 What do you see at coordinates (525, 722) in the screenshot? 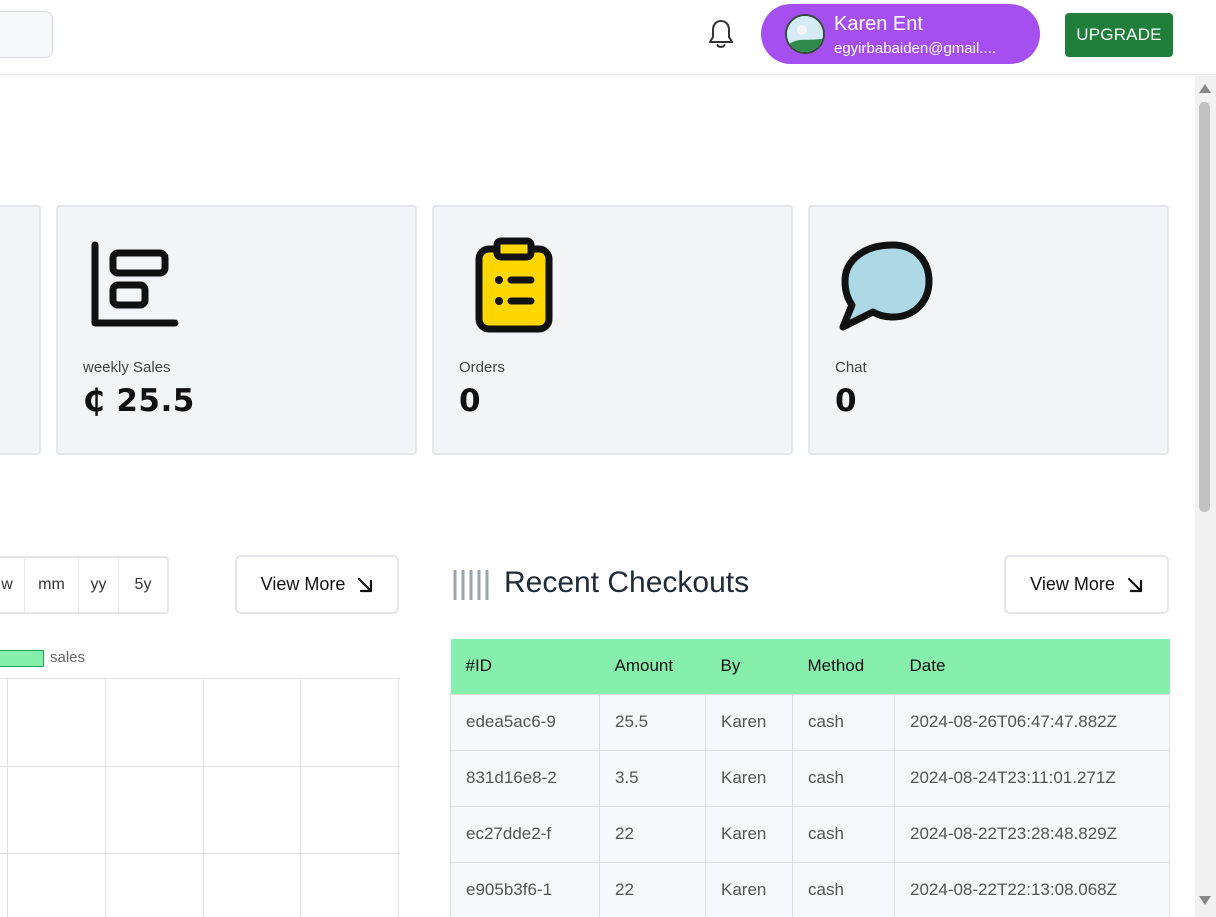
I see `cell-id: edea5ac6-9` at bounding box center [525, 722].